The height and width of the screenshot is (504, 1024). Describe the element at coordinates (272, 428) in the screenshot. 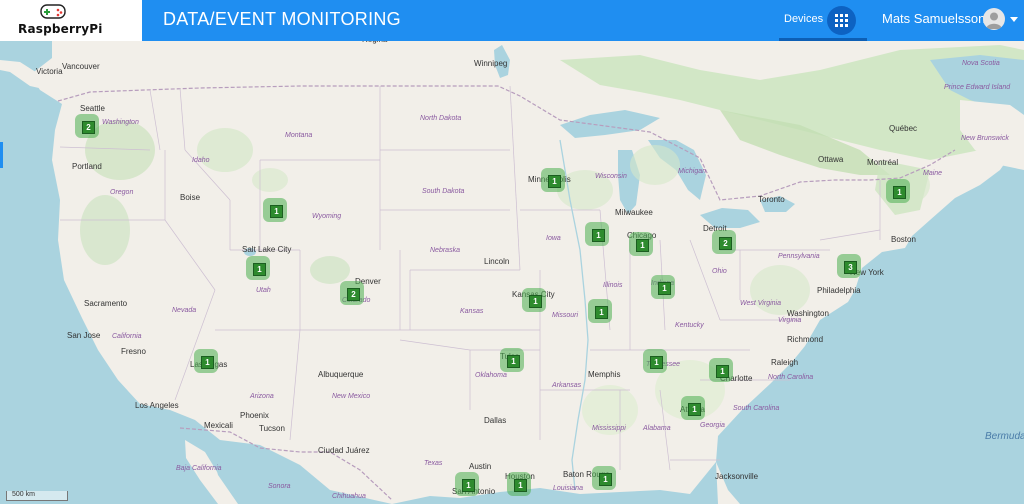

I see `city-label: Tucson` at that location.